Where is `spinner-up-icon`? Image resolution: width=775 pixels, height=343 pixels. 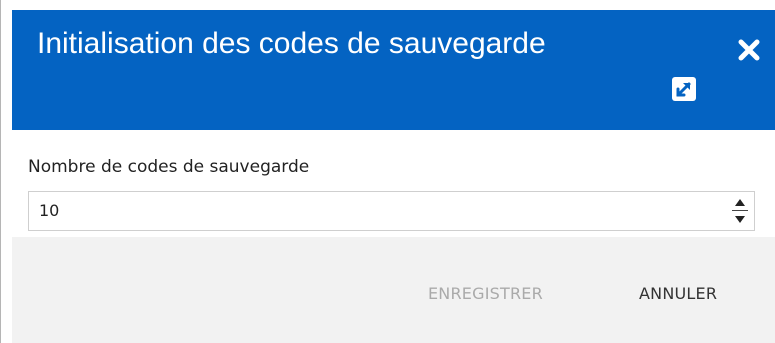
spinner-up-icon is located at coordinates (740, 202).